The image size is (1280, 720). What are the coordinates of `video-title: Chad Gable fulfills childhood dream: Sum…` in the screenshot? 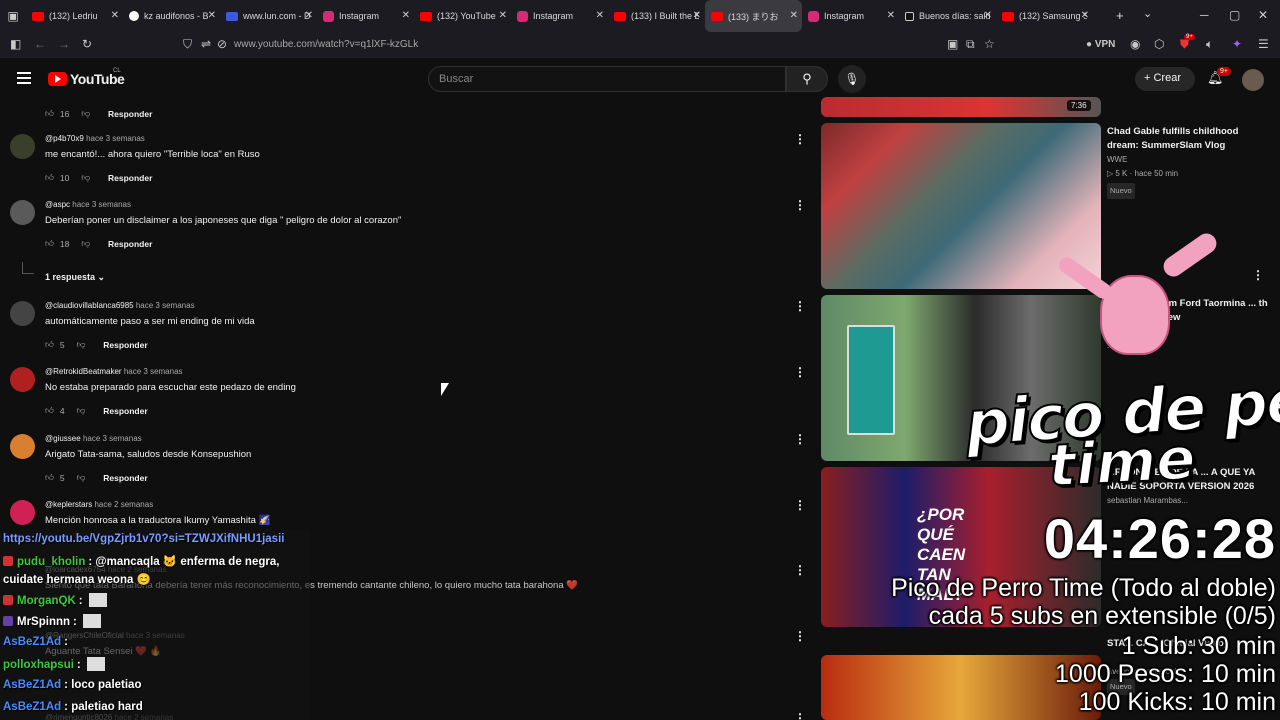 It's located at (1189, 139).